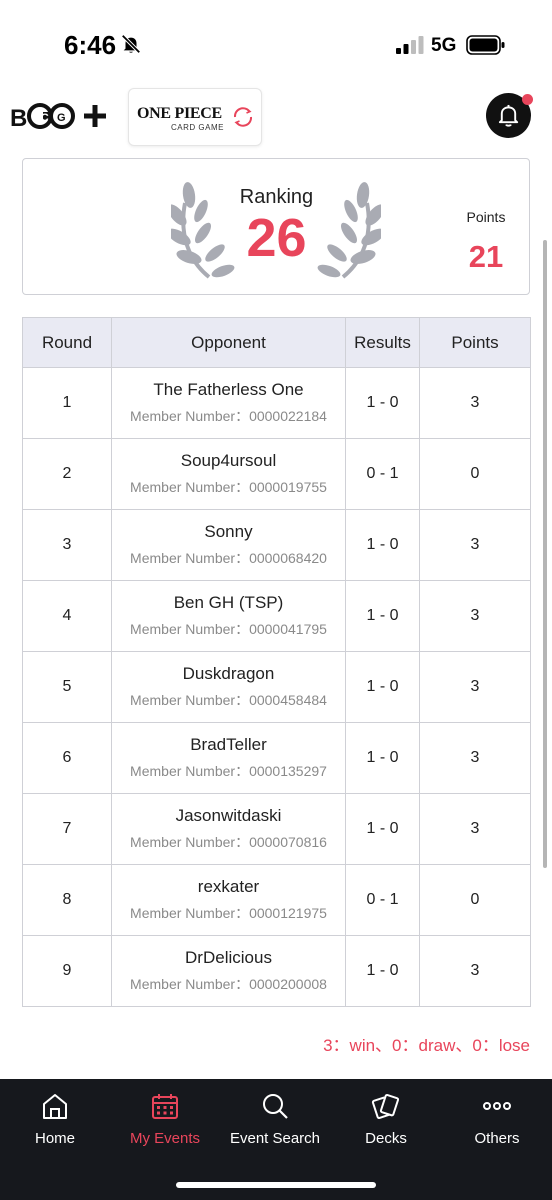 This screenshot has height=1200, width=552. I want to click on opponent-name: BradTeller, so click(228, 744).